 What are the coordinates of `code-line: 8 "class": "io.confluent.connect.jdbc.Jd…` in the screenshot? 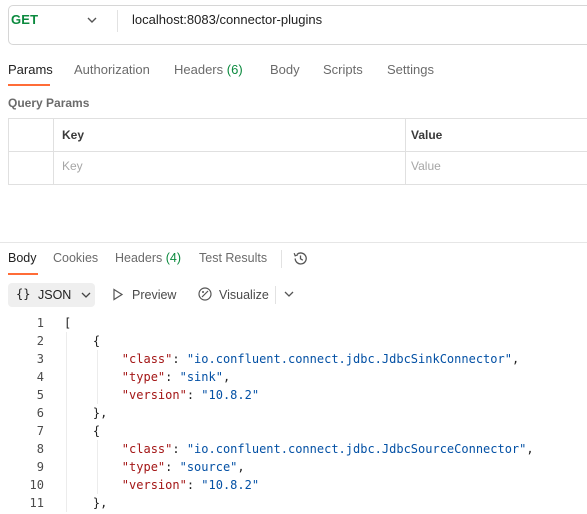 It's located at (293, 451).